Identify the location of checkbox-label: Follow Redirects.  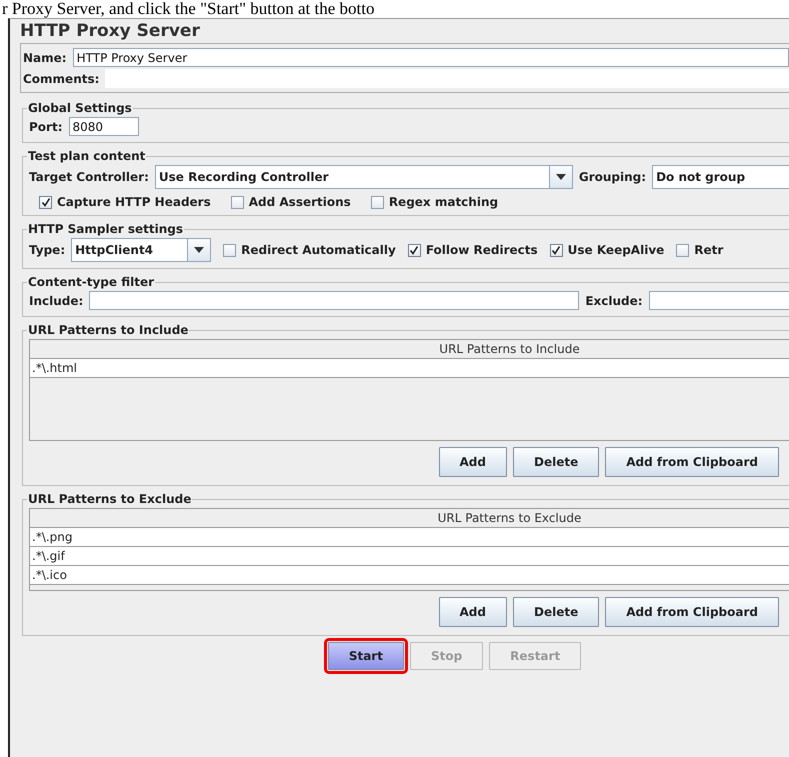
(482, 250).